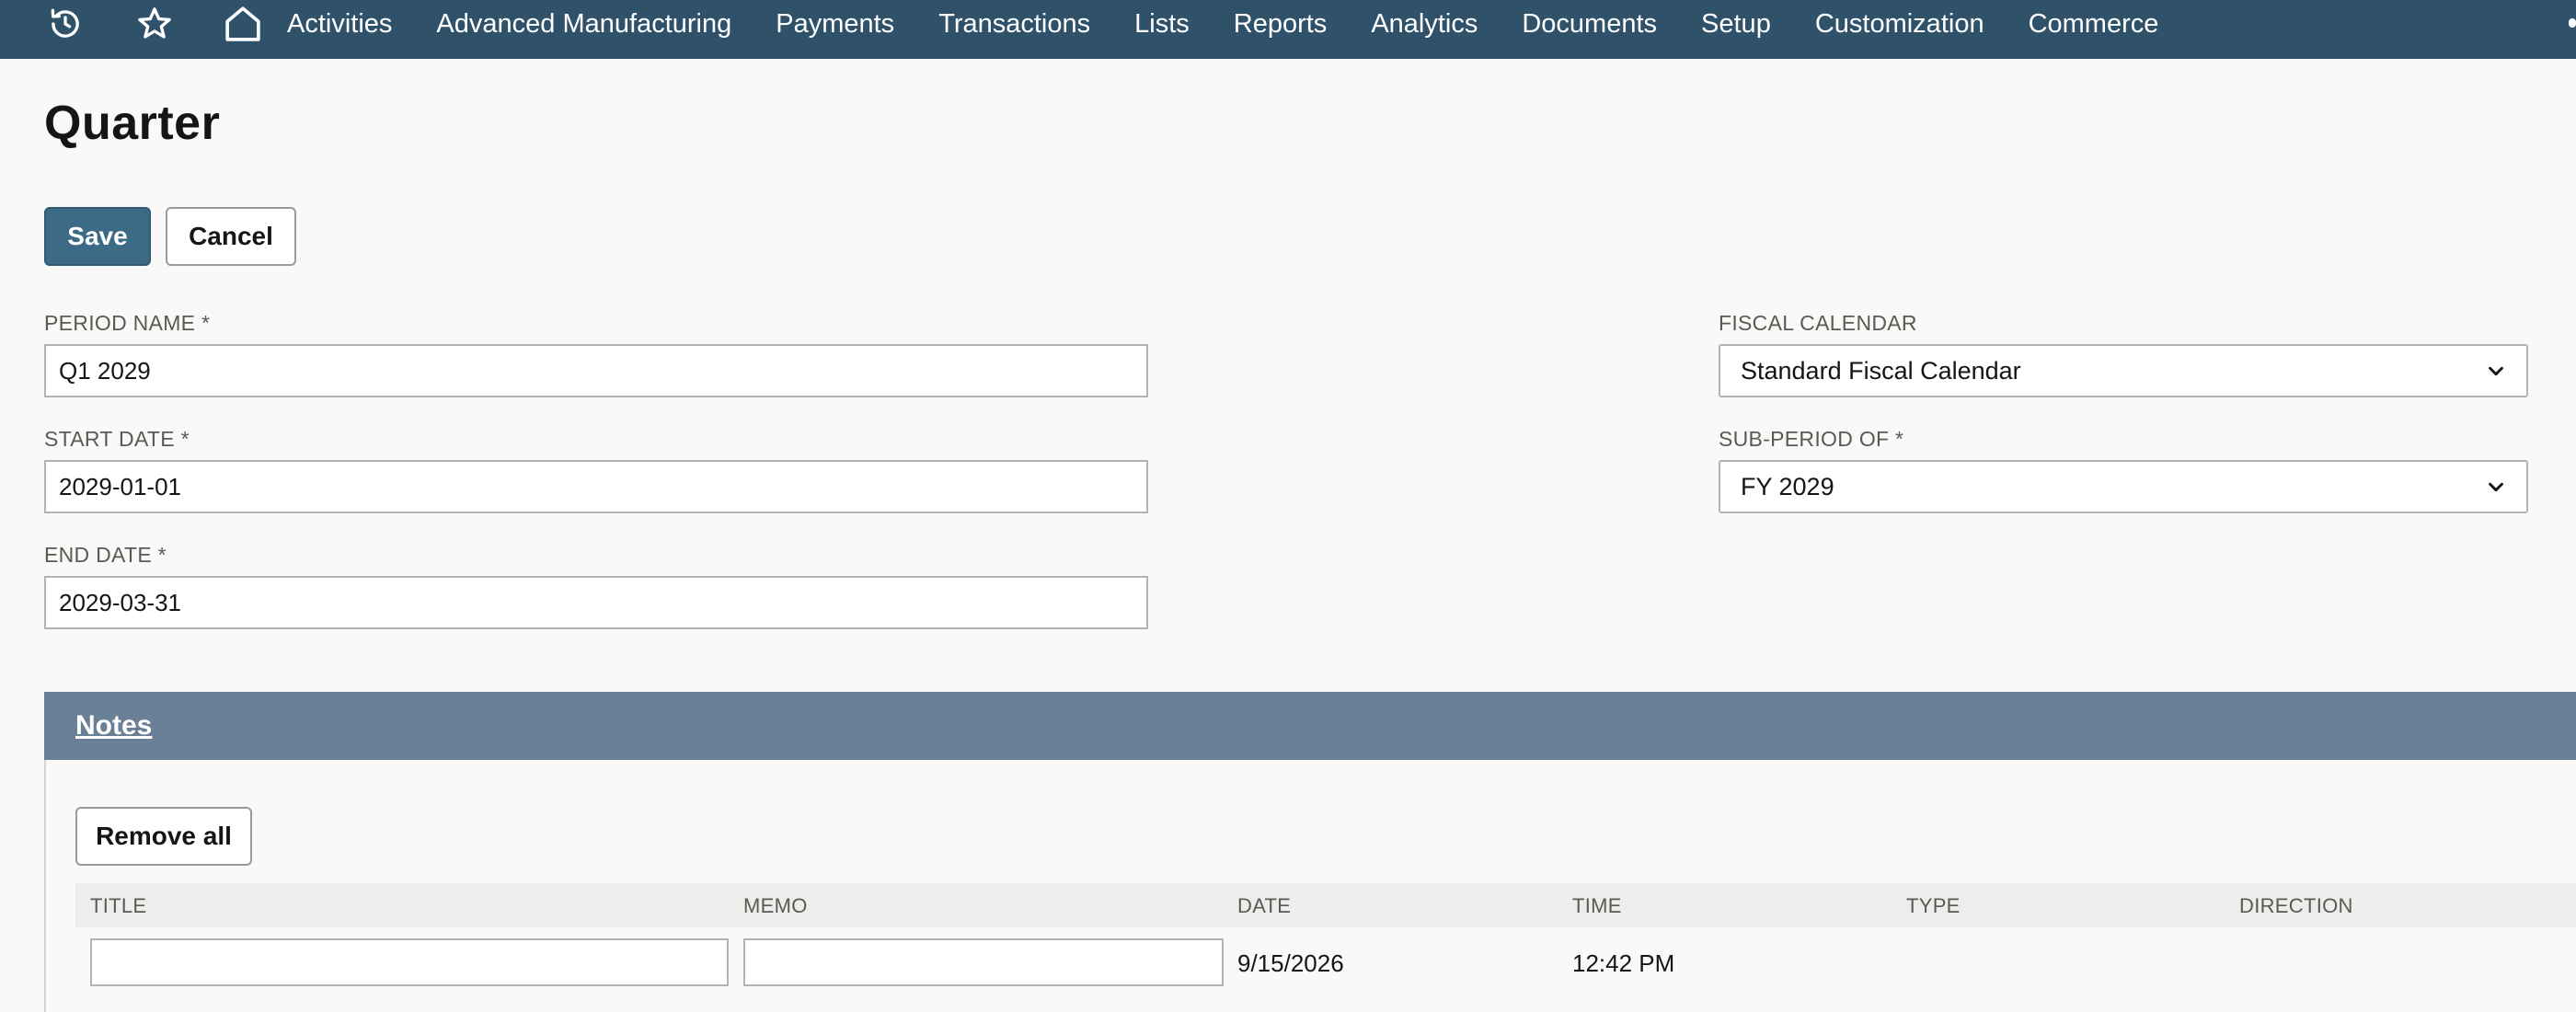 The height and width of the screenshot is (1012, 2576). What do you see at coordinates (117, 439) in the screenshot?
I see `start-date-label: START DATE *` at bounding box center [117, 439].